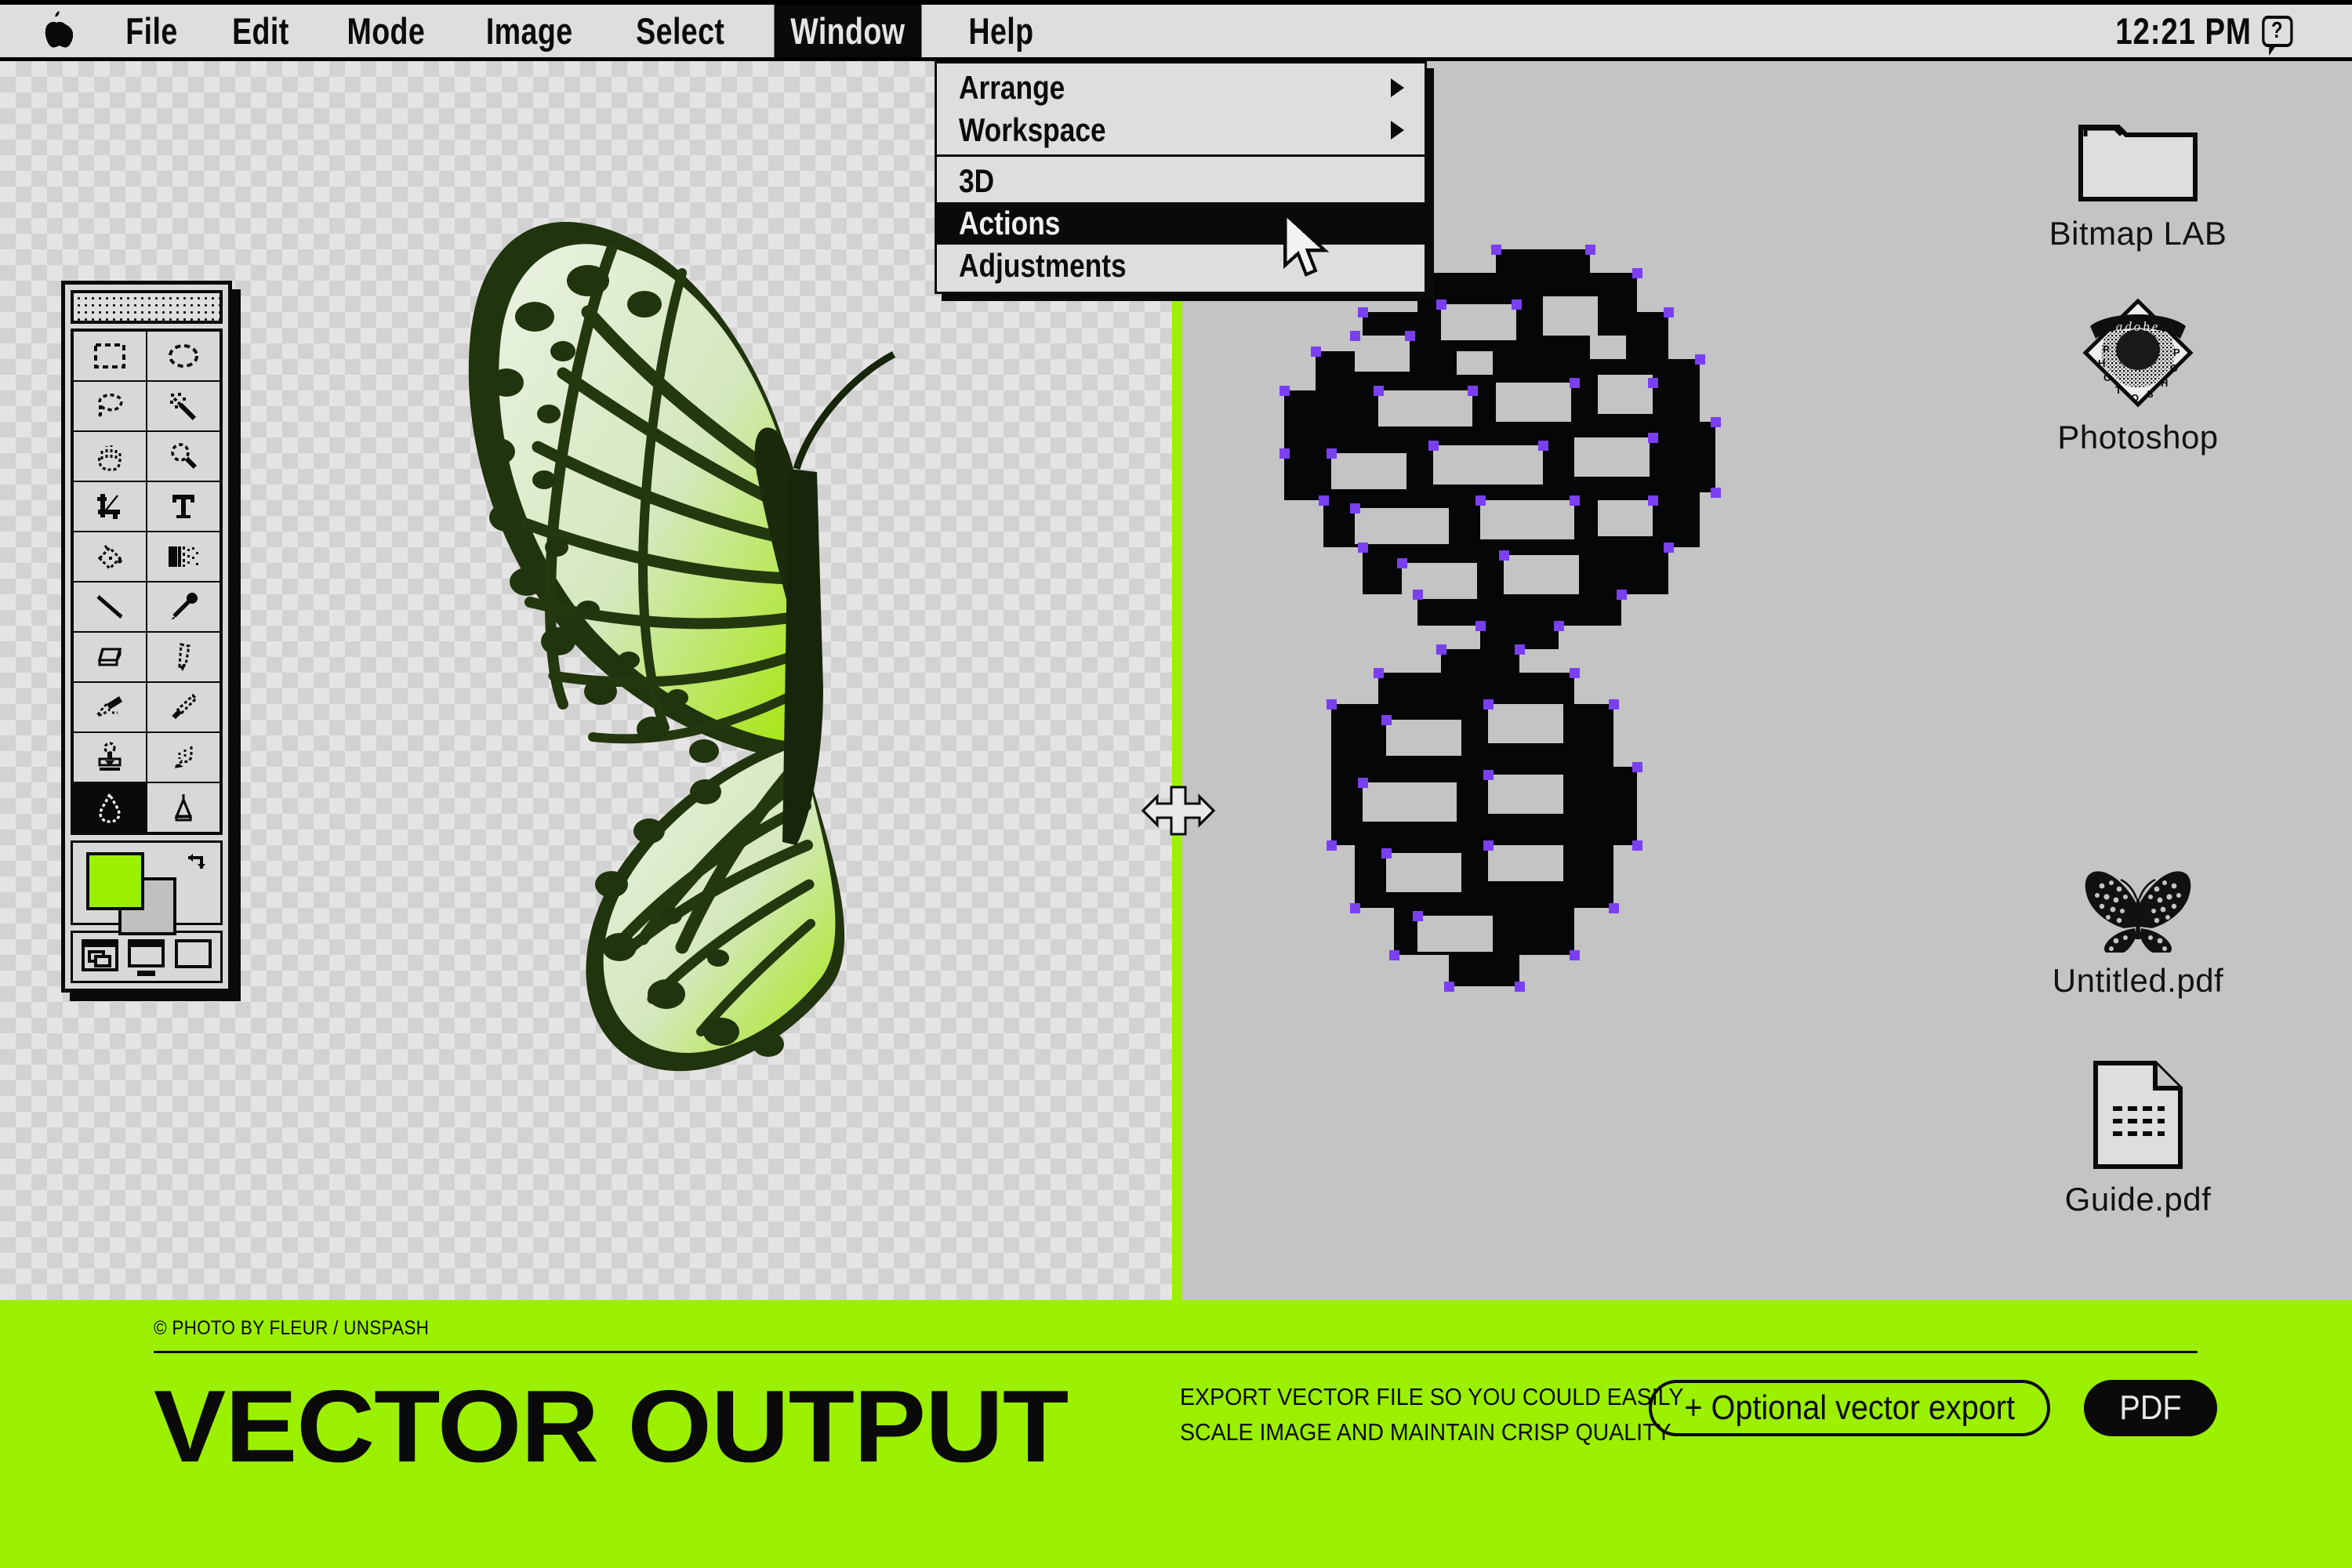 This screenshot has height=1568, width=2352. I want to click on menubar-item-file: File, so click(151, 31).